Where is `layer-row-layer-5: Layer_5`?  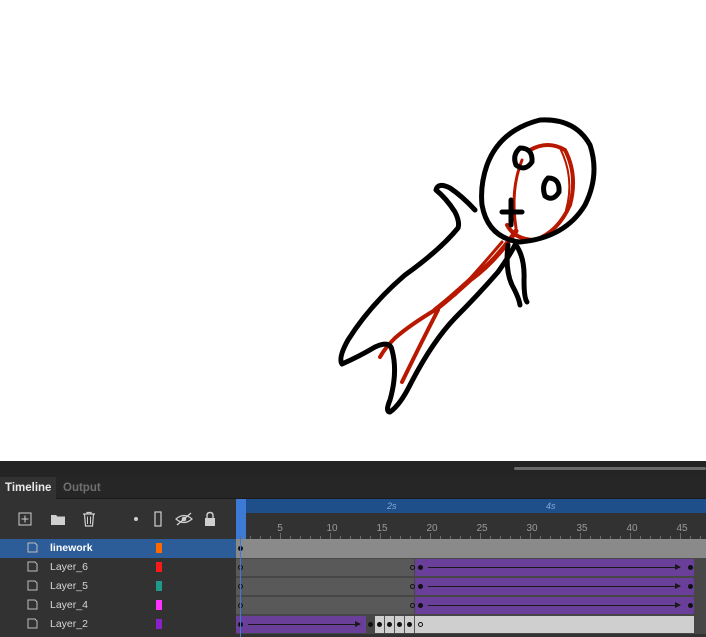
layer-row-layer-5: Layer_5 is located at coordinates (353, 586).